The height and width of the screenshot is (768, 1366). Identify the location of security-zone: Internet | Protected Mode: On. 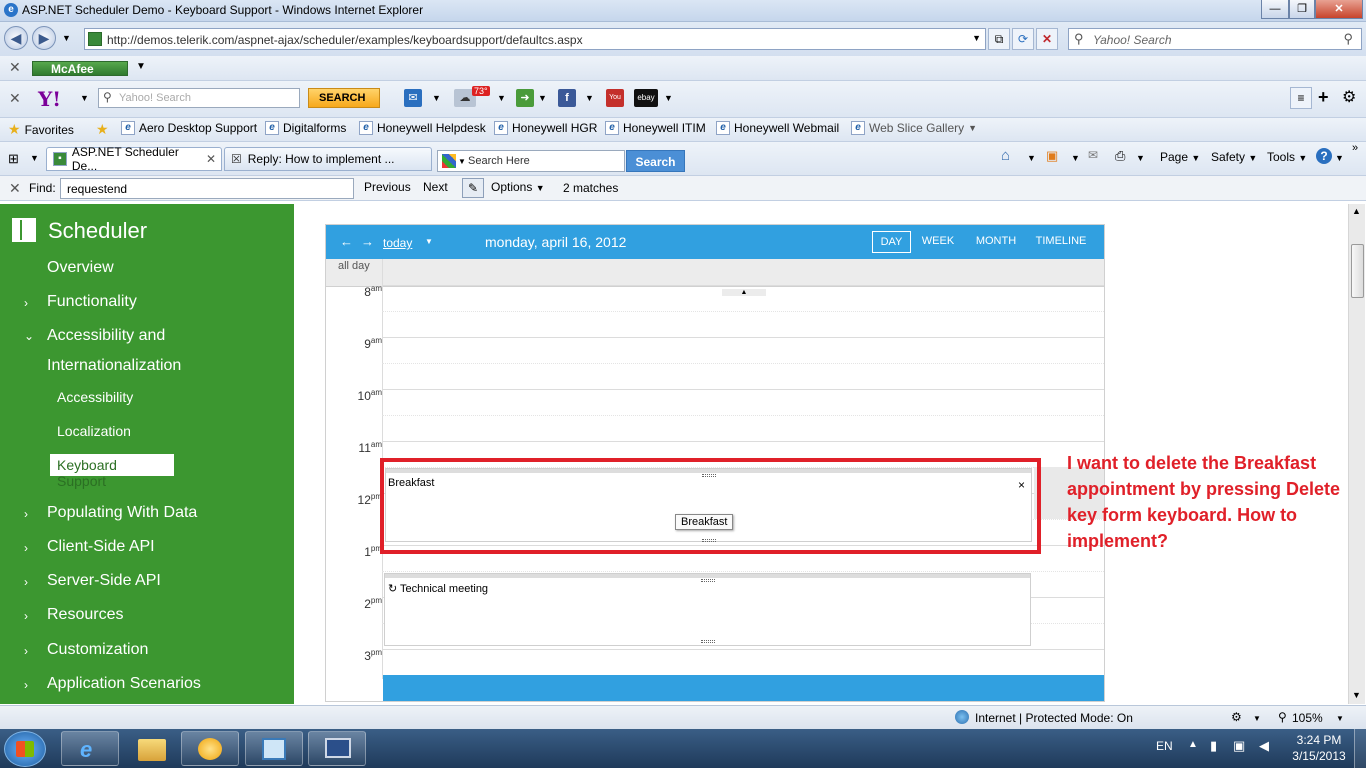
(1054, 718).